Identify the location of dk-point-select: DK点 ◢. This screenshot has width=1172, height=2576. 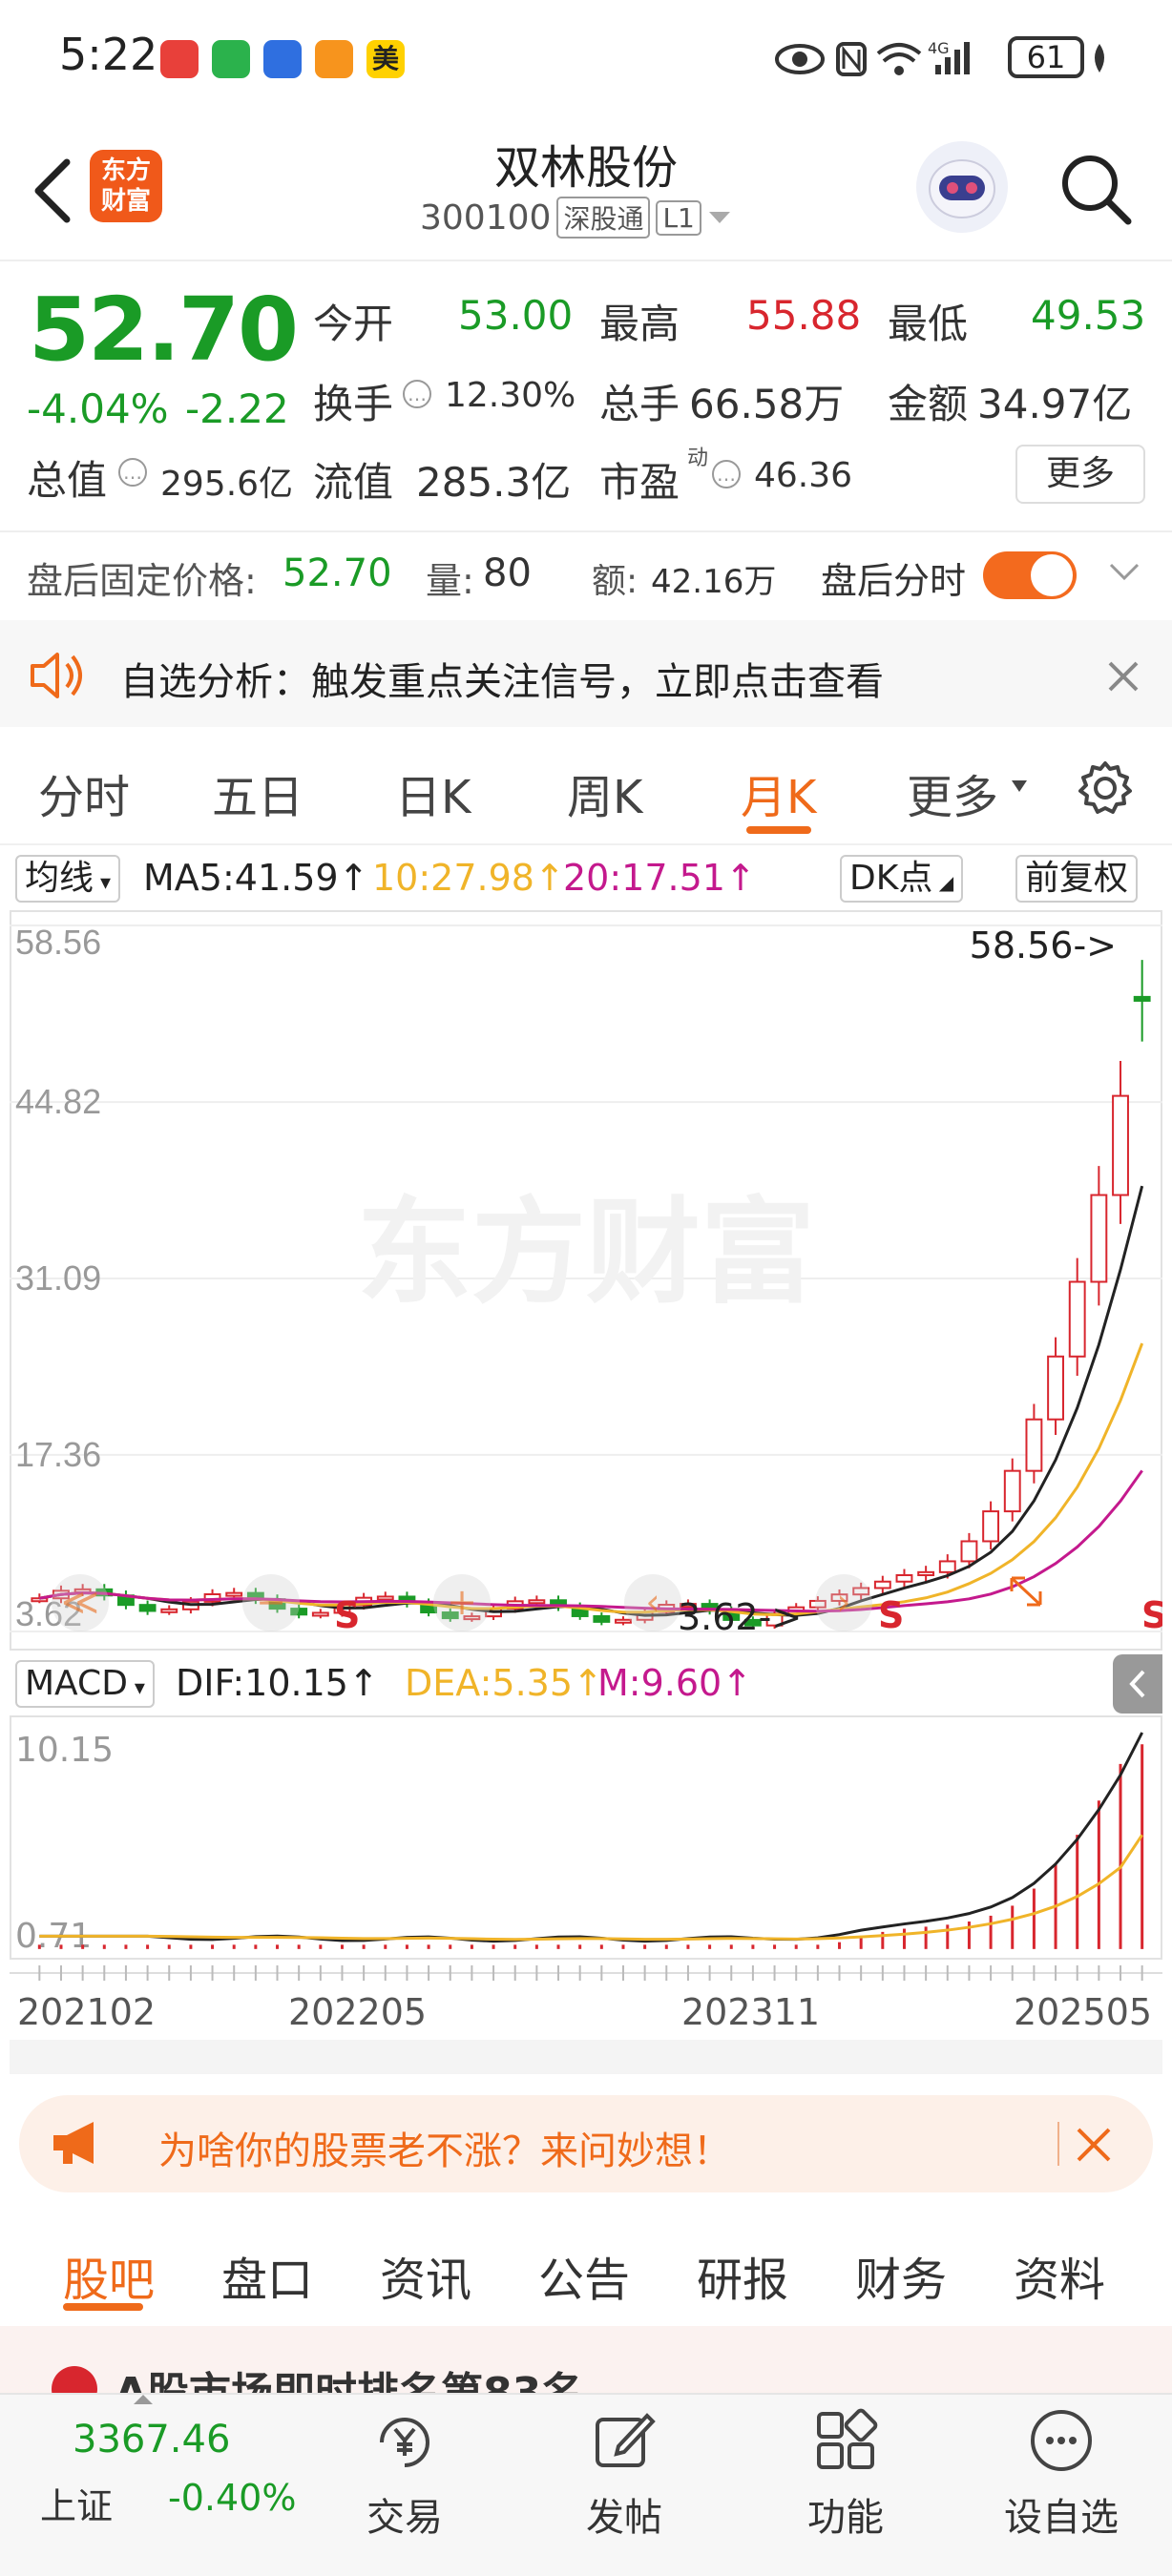
(902, 879).